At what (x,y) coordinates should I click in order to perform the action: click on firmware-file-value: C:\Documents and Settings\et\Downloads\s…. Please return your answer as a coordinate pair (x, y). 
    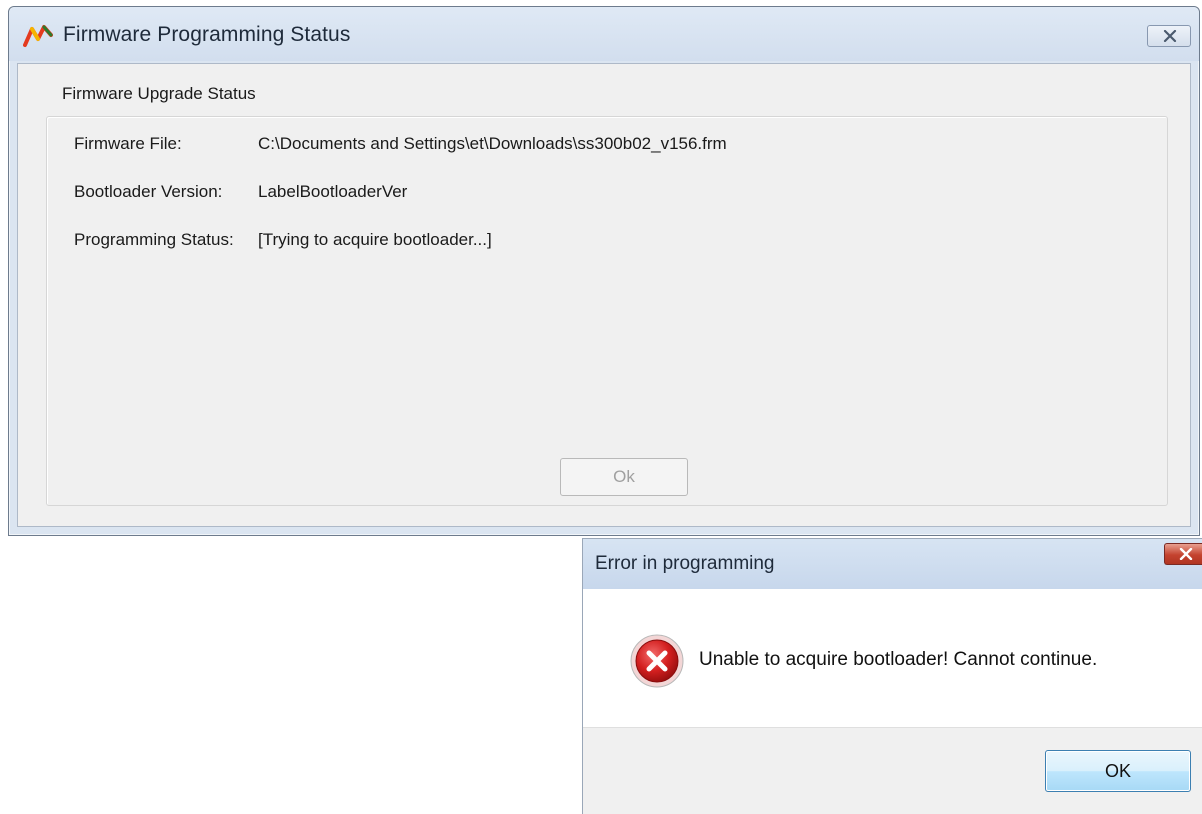
    Looking at the image, I should click on (492, 143).